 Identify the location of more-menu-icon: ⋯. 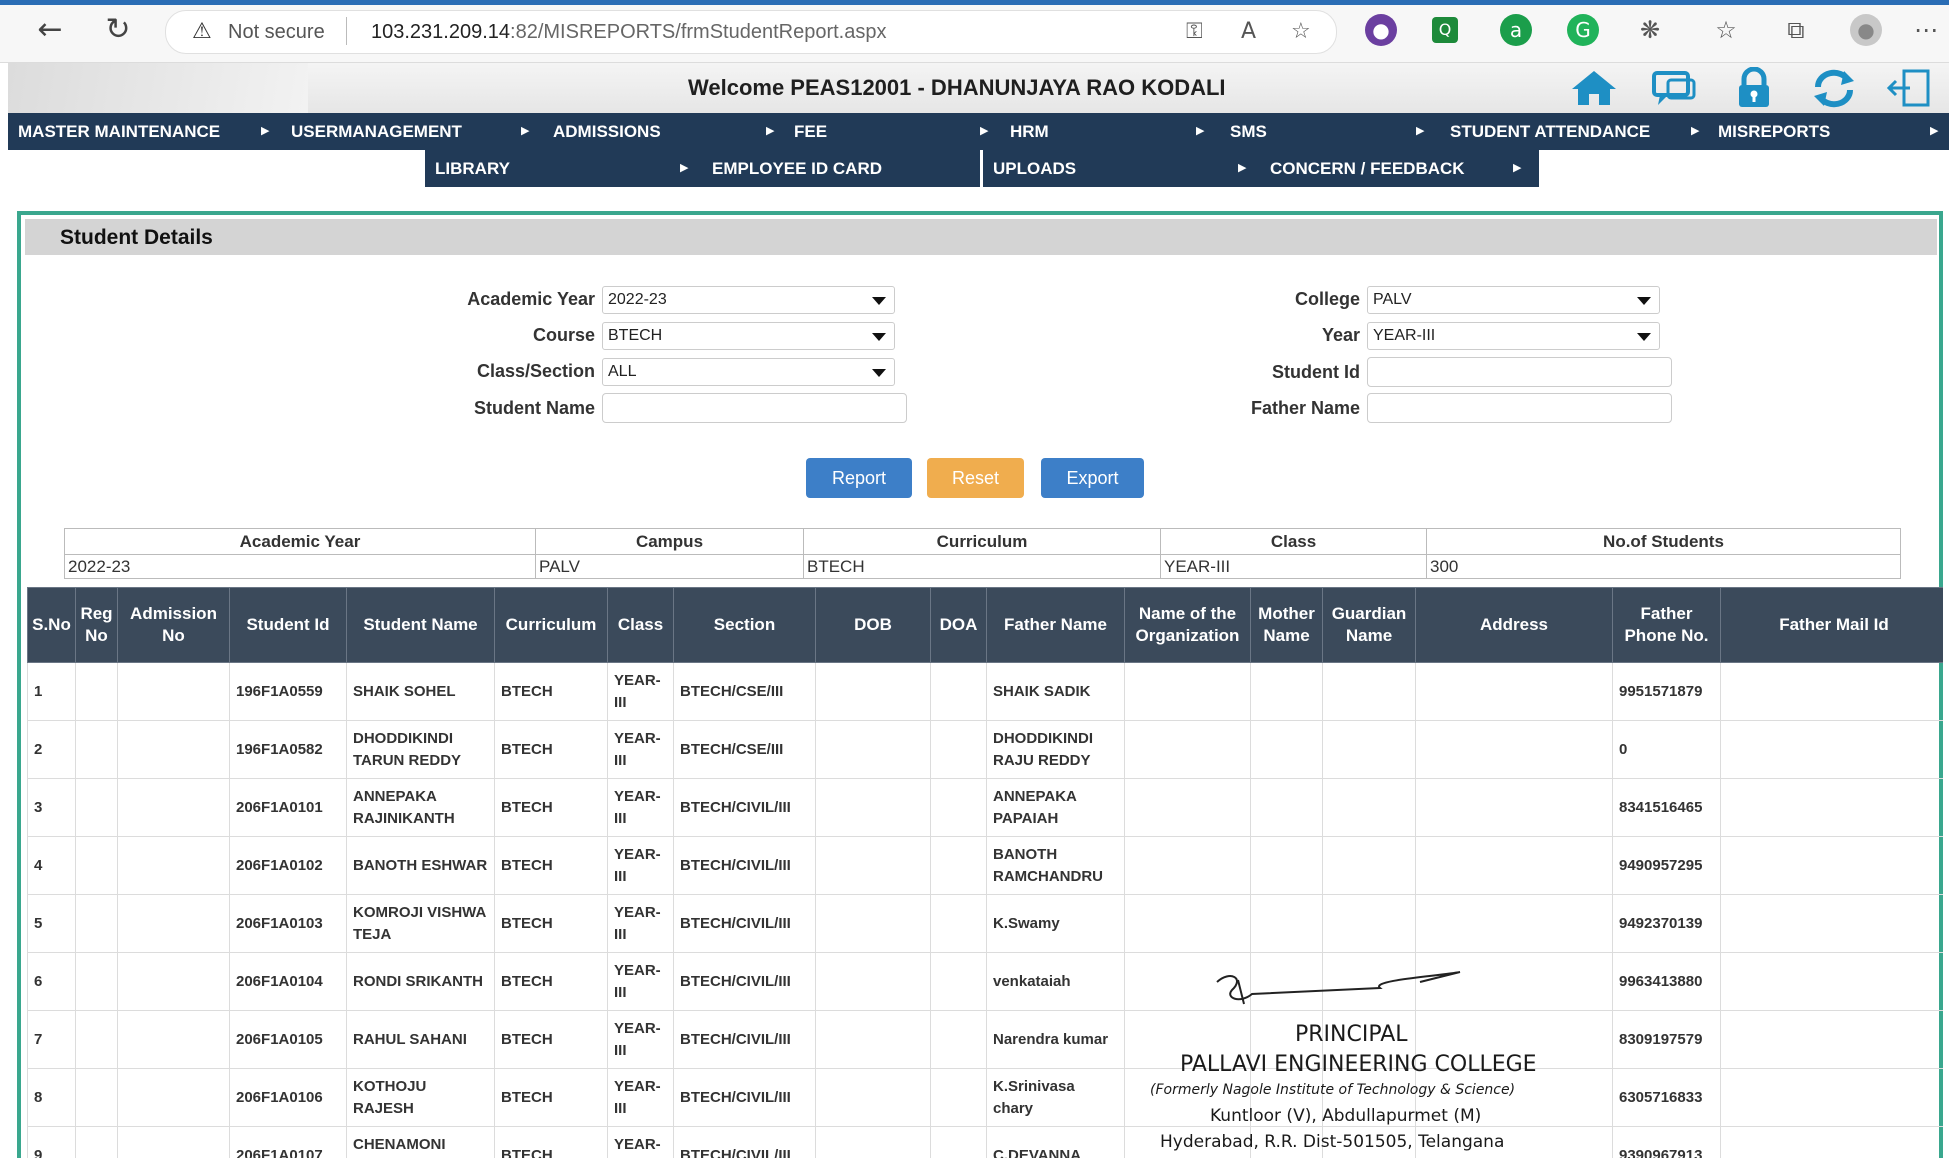
(1926, 30).